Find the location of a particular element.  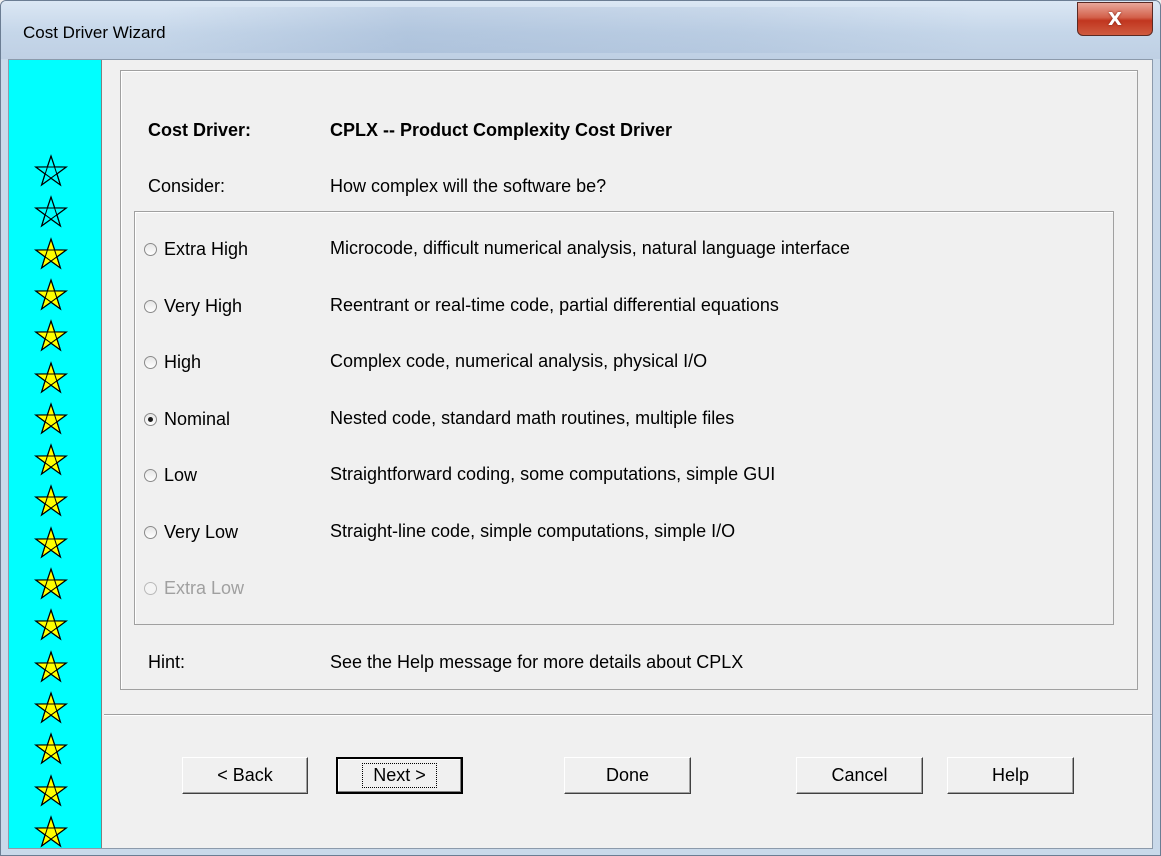

rating-radio-high: High is located at coordinates (172, 362).